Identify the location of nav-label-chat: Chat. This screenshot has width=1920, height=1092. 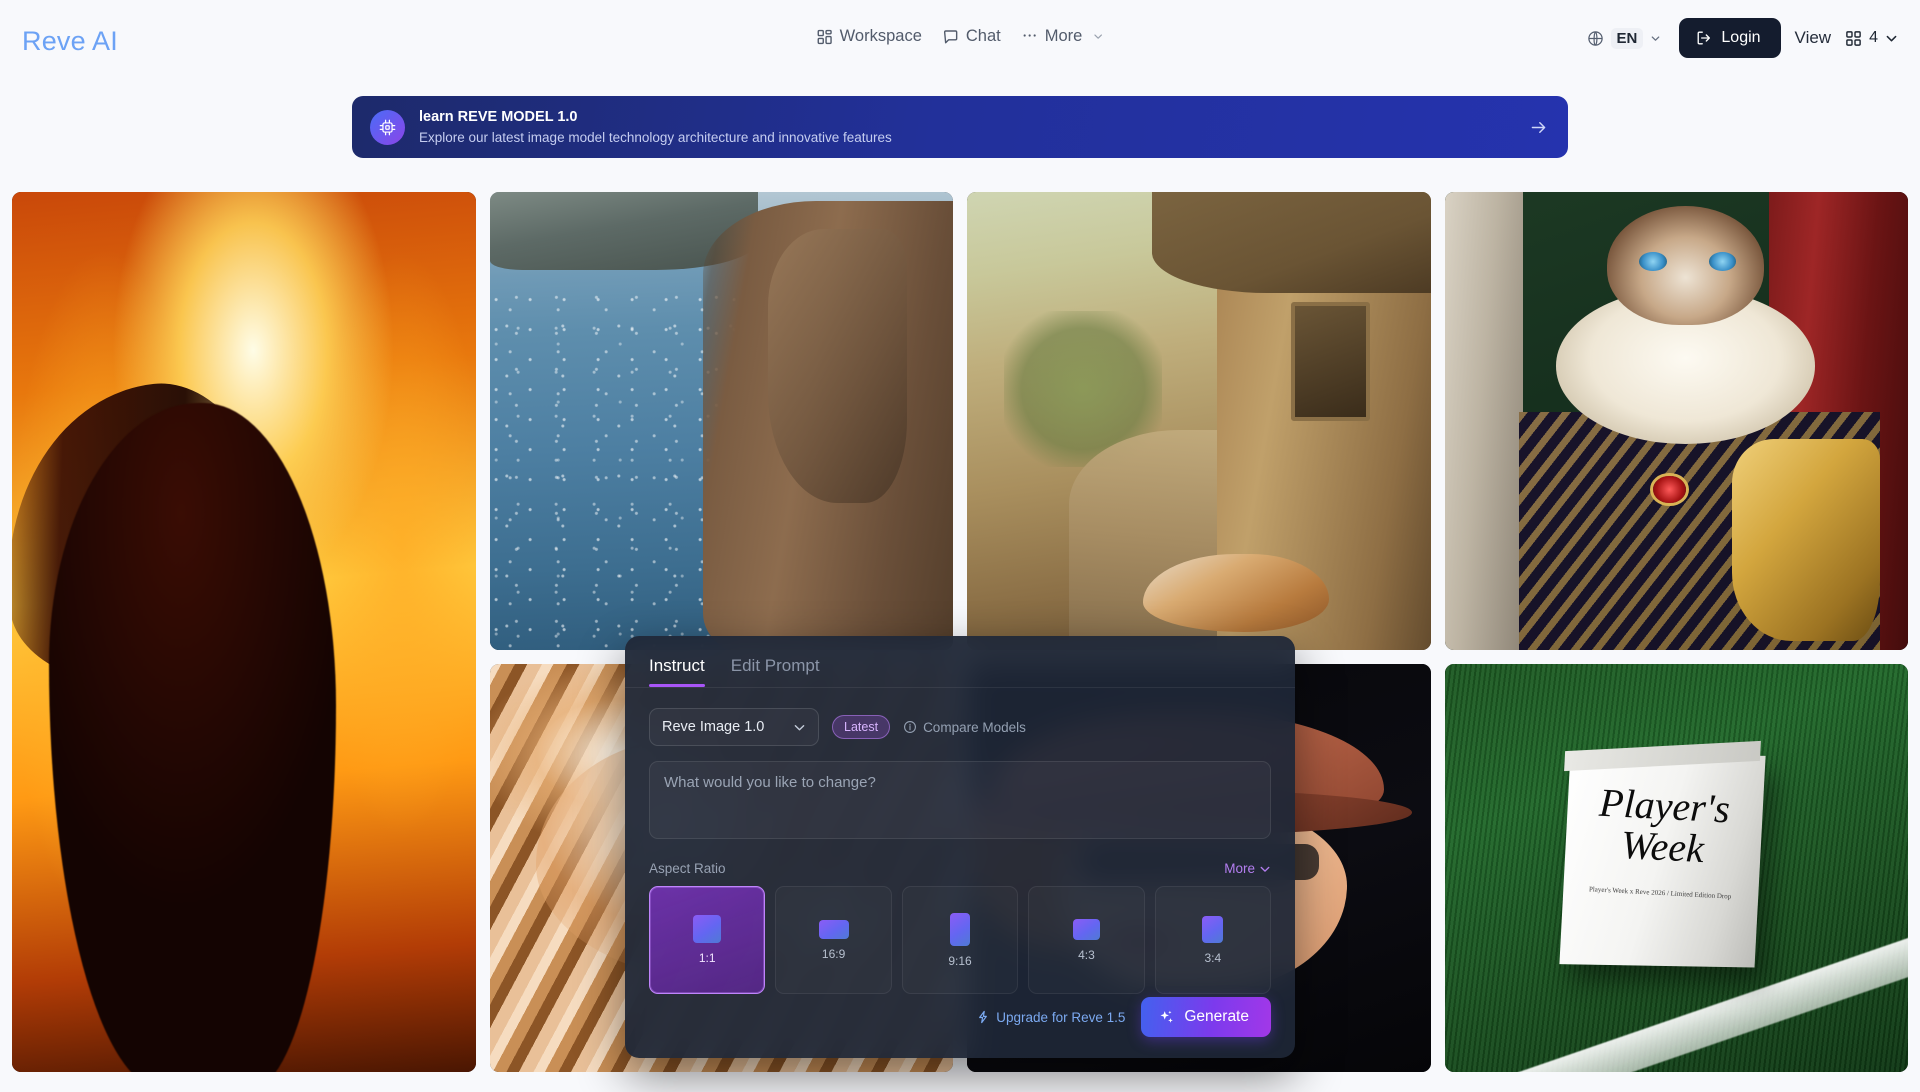
(983, 36).